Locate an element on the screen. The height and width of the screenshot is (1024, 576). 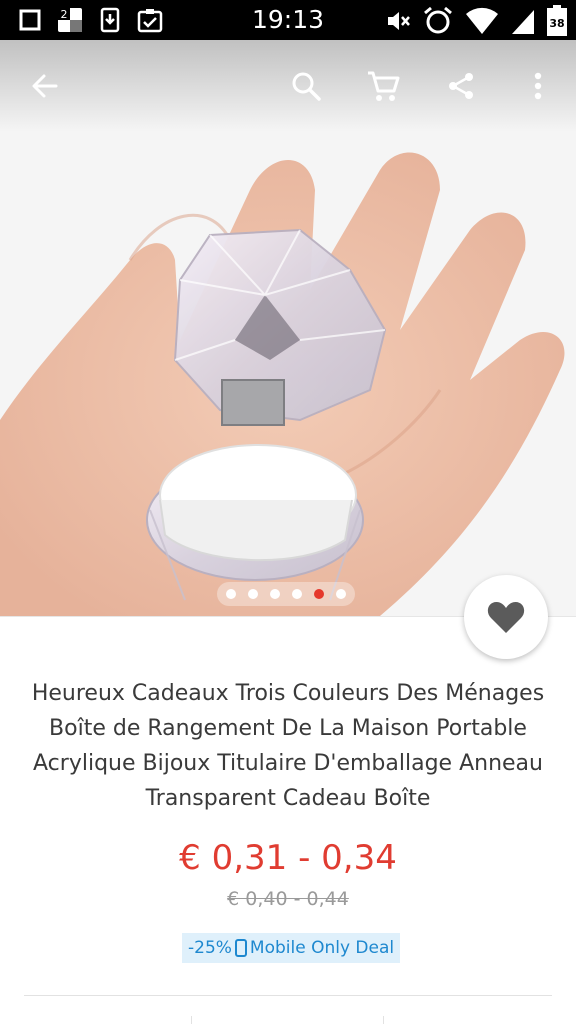
mobile-phone-icon is located at coordinates (240, 948).